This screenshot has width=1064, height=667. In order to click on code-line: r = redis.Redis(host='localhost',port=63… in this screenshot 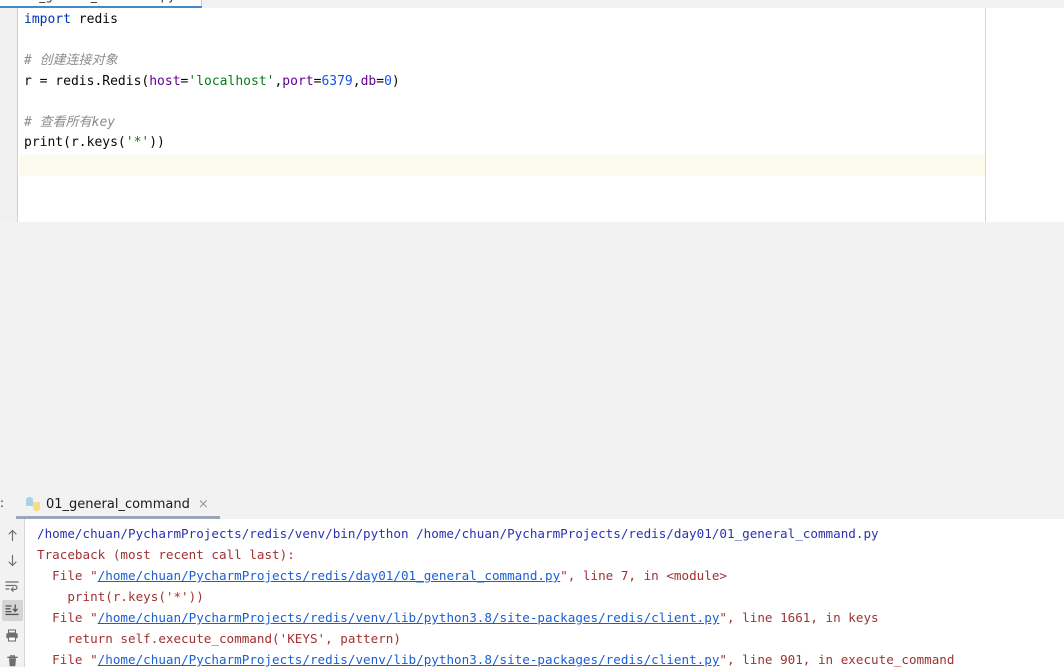, I will do `click(499, 82)`.